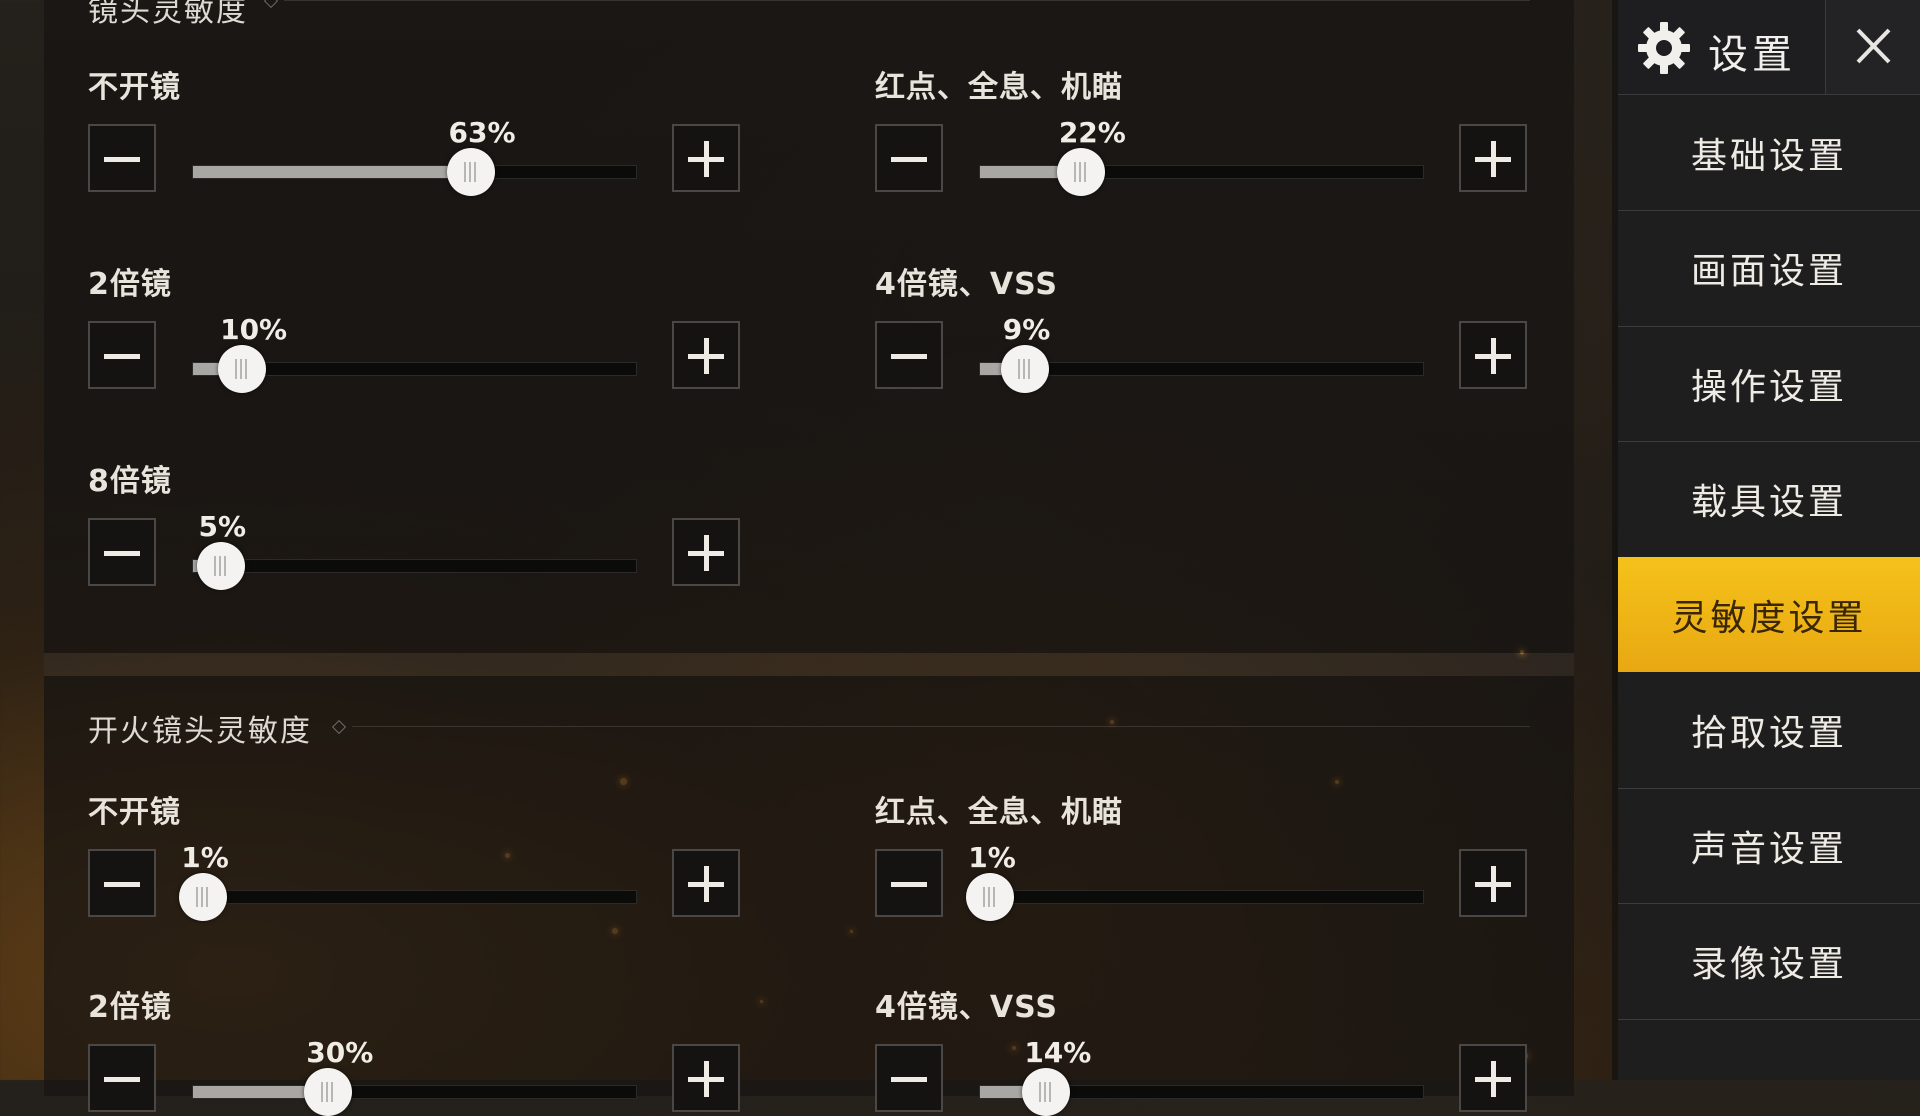 The image size is (1920, 1116). What do you see at coordinates (134, 812) in the screenshot?
I see `setting-label: 不开镜` at bounding box center [134, 812].